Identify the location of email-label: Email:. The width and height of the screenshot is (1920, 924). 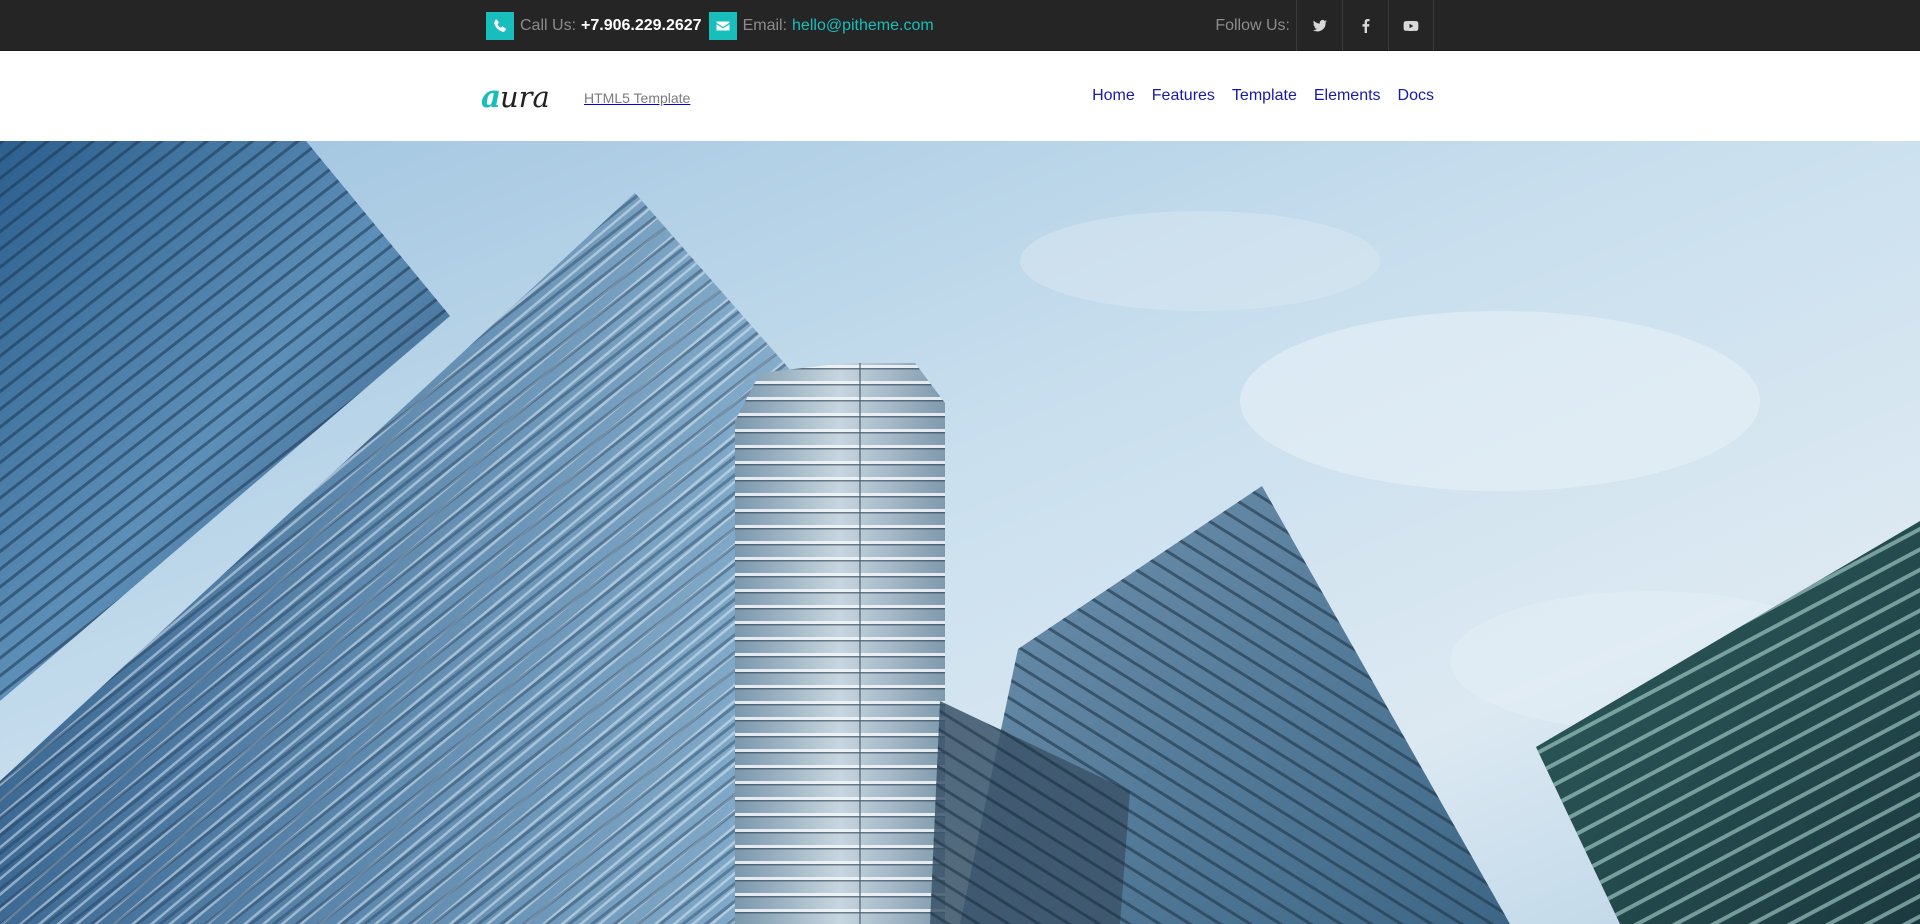
(765, 25).